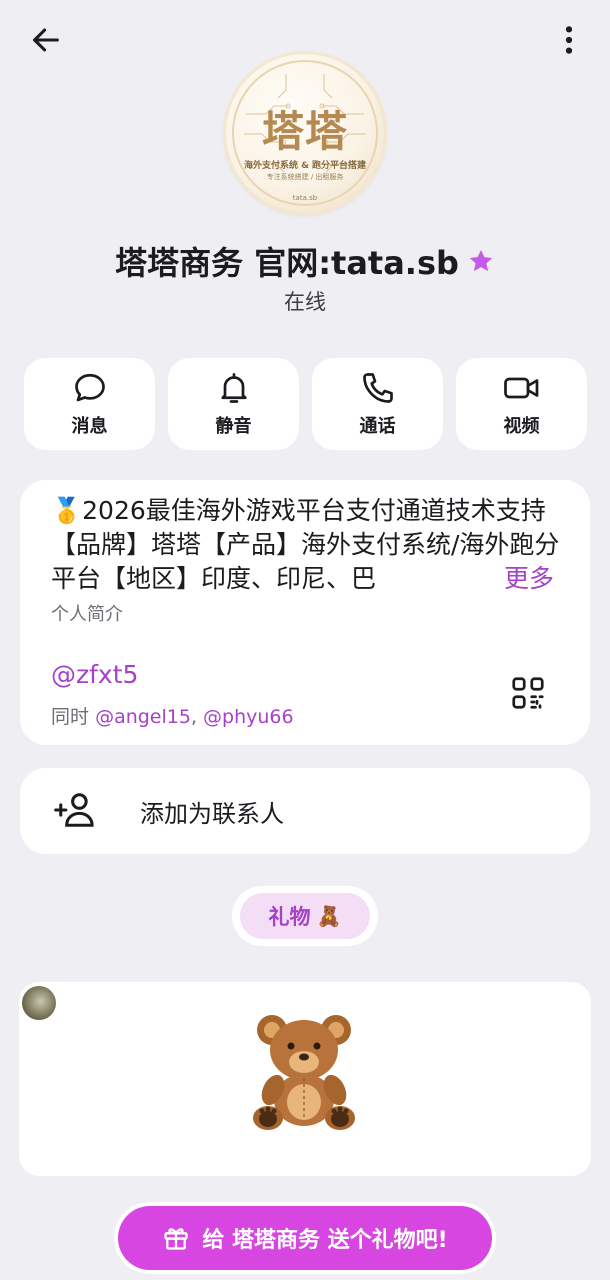 The height and width of the screenshot is (1280, 610). Describe the element at coordinates (287, 263) in the screenshot. I see `profile-name: 塔塔商务 官网:tata.sb` at that location.